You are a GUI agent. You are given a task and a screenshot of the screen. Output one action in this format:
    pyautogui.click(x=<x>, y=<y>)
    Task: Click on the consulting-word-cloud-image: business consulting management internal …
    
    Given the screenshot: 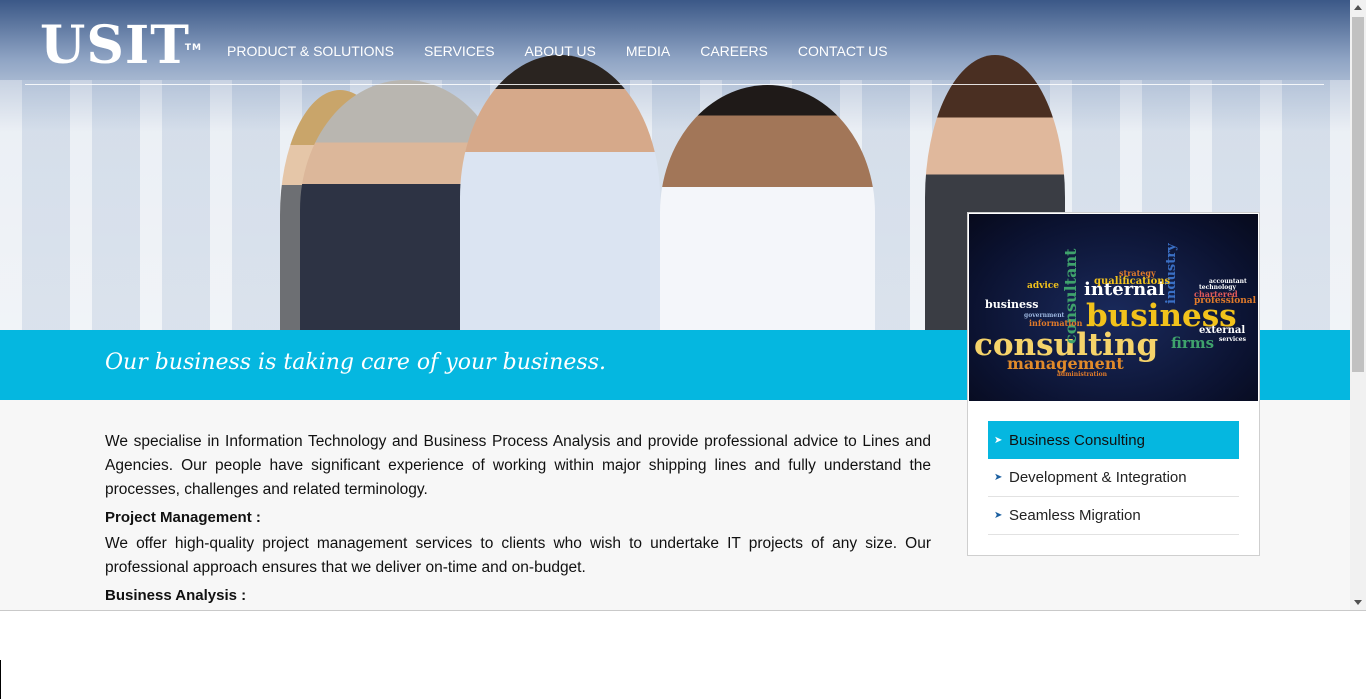 What is the action you would take?
    pyautogui.click(x=1113, y=307)
    